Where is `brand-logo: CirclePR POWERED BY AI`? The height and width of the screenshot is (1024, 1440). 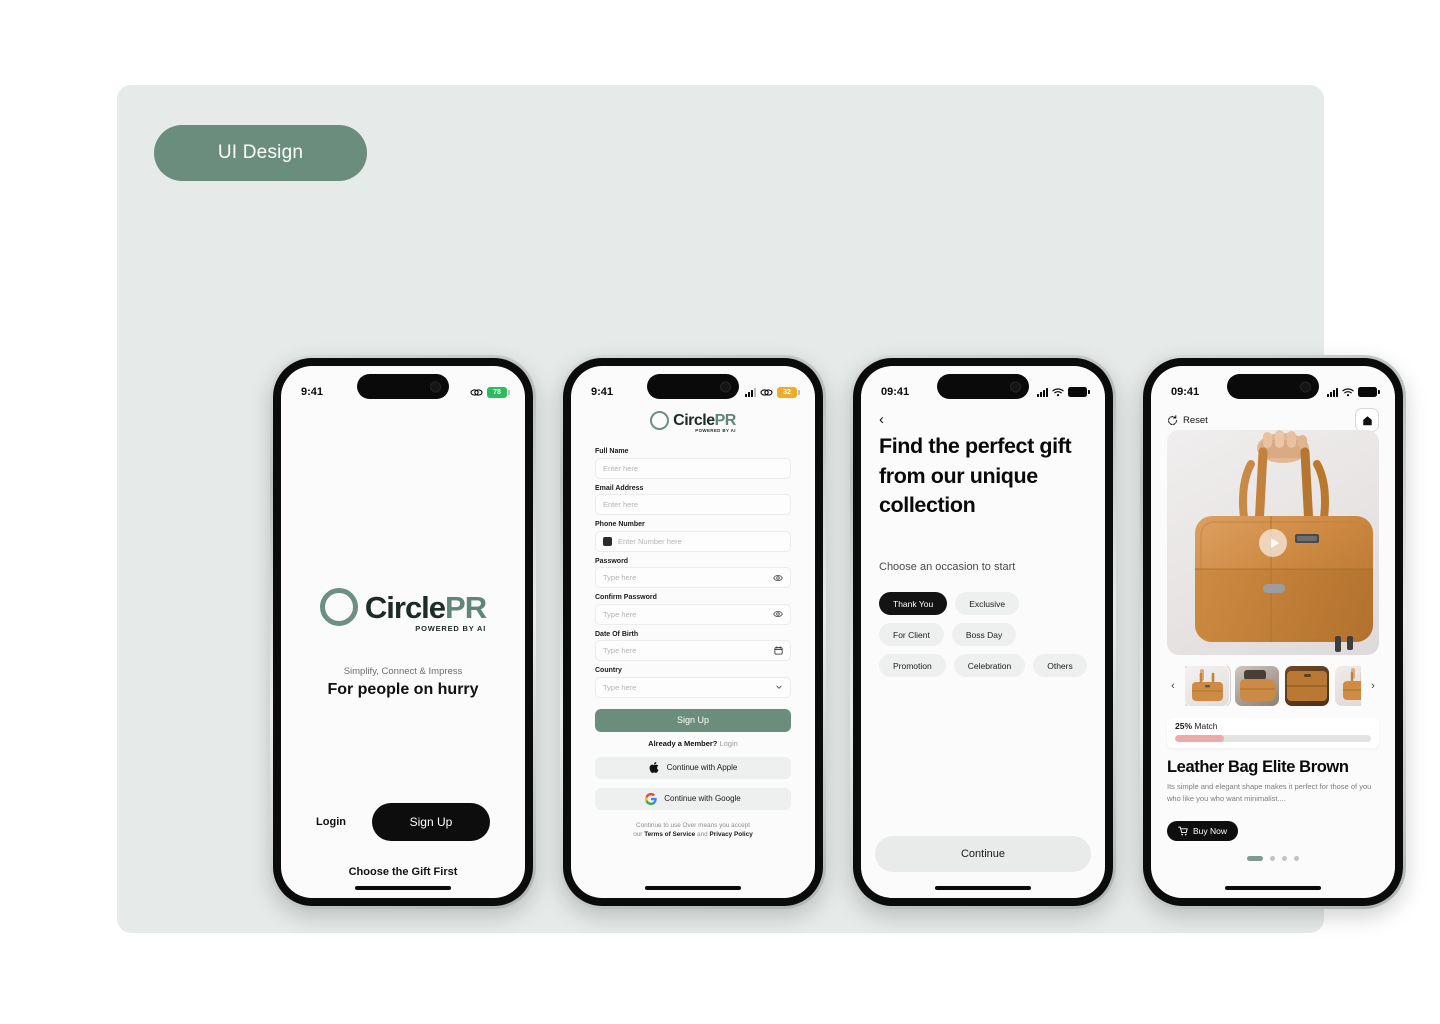 brand-logo: CirclePR POWERED BY AI is located at coordinates (693, 422).